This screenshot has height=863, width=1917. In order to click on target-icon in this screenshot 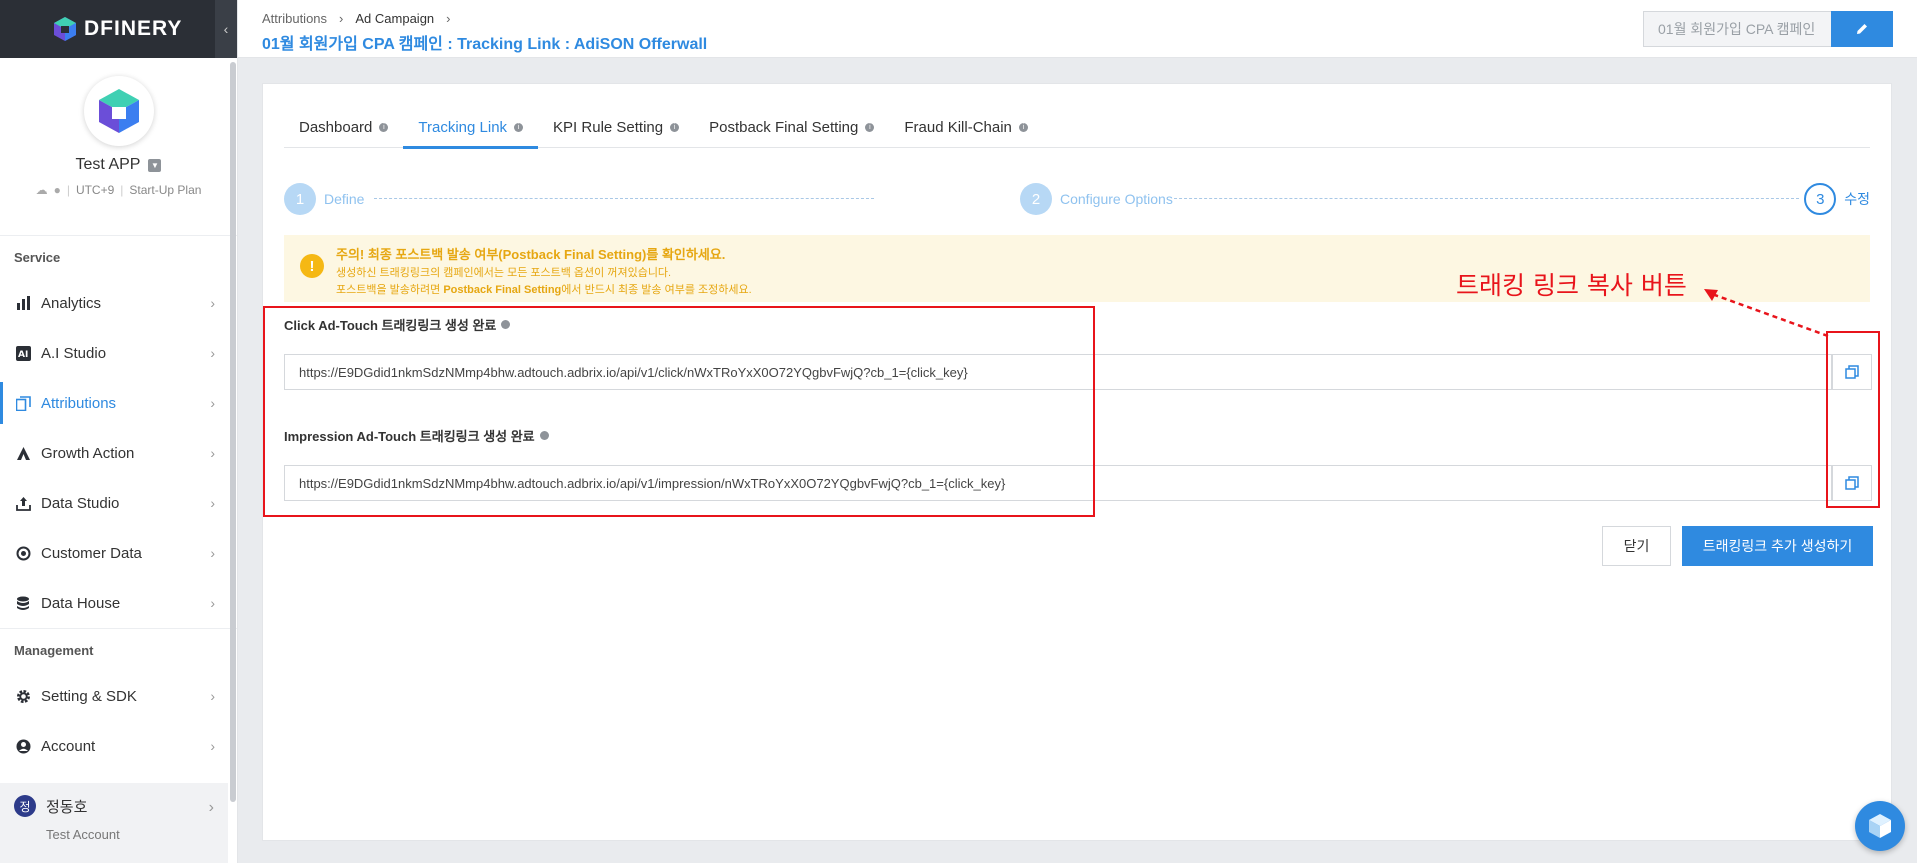, I will do `click(23, 553)`.